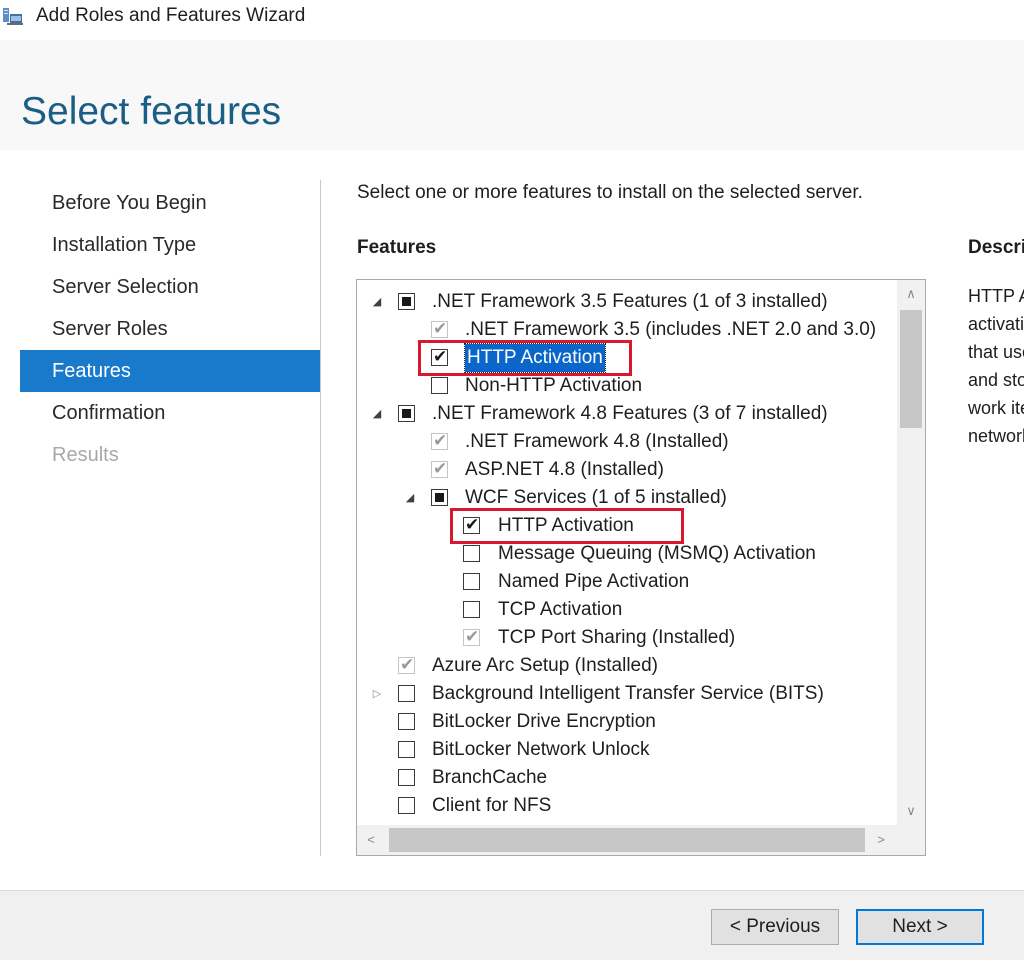 The height and width of the screenshot is (960, 1024). What do you see at coordinates (996, 408) in the screenshot?
I see `description-line: work items that arrive over the` at bounding box center [996, 408].